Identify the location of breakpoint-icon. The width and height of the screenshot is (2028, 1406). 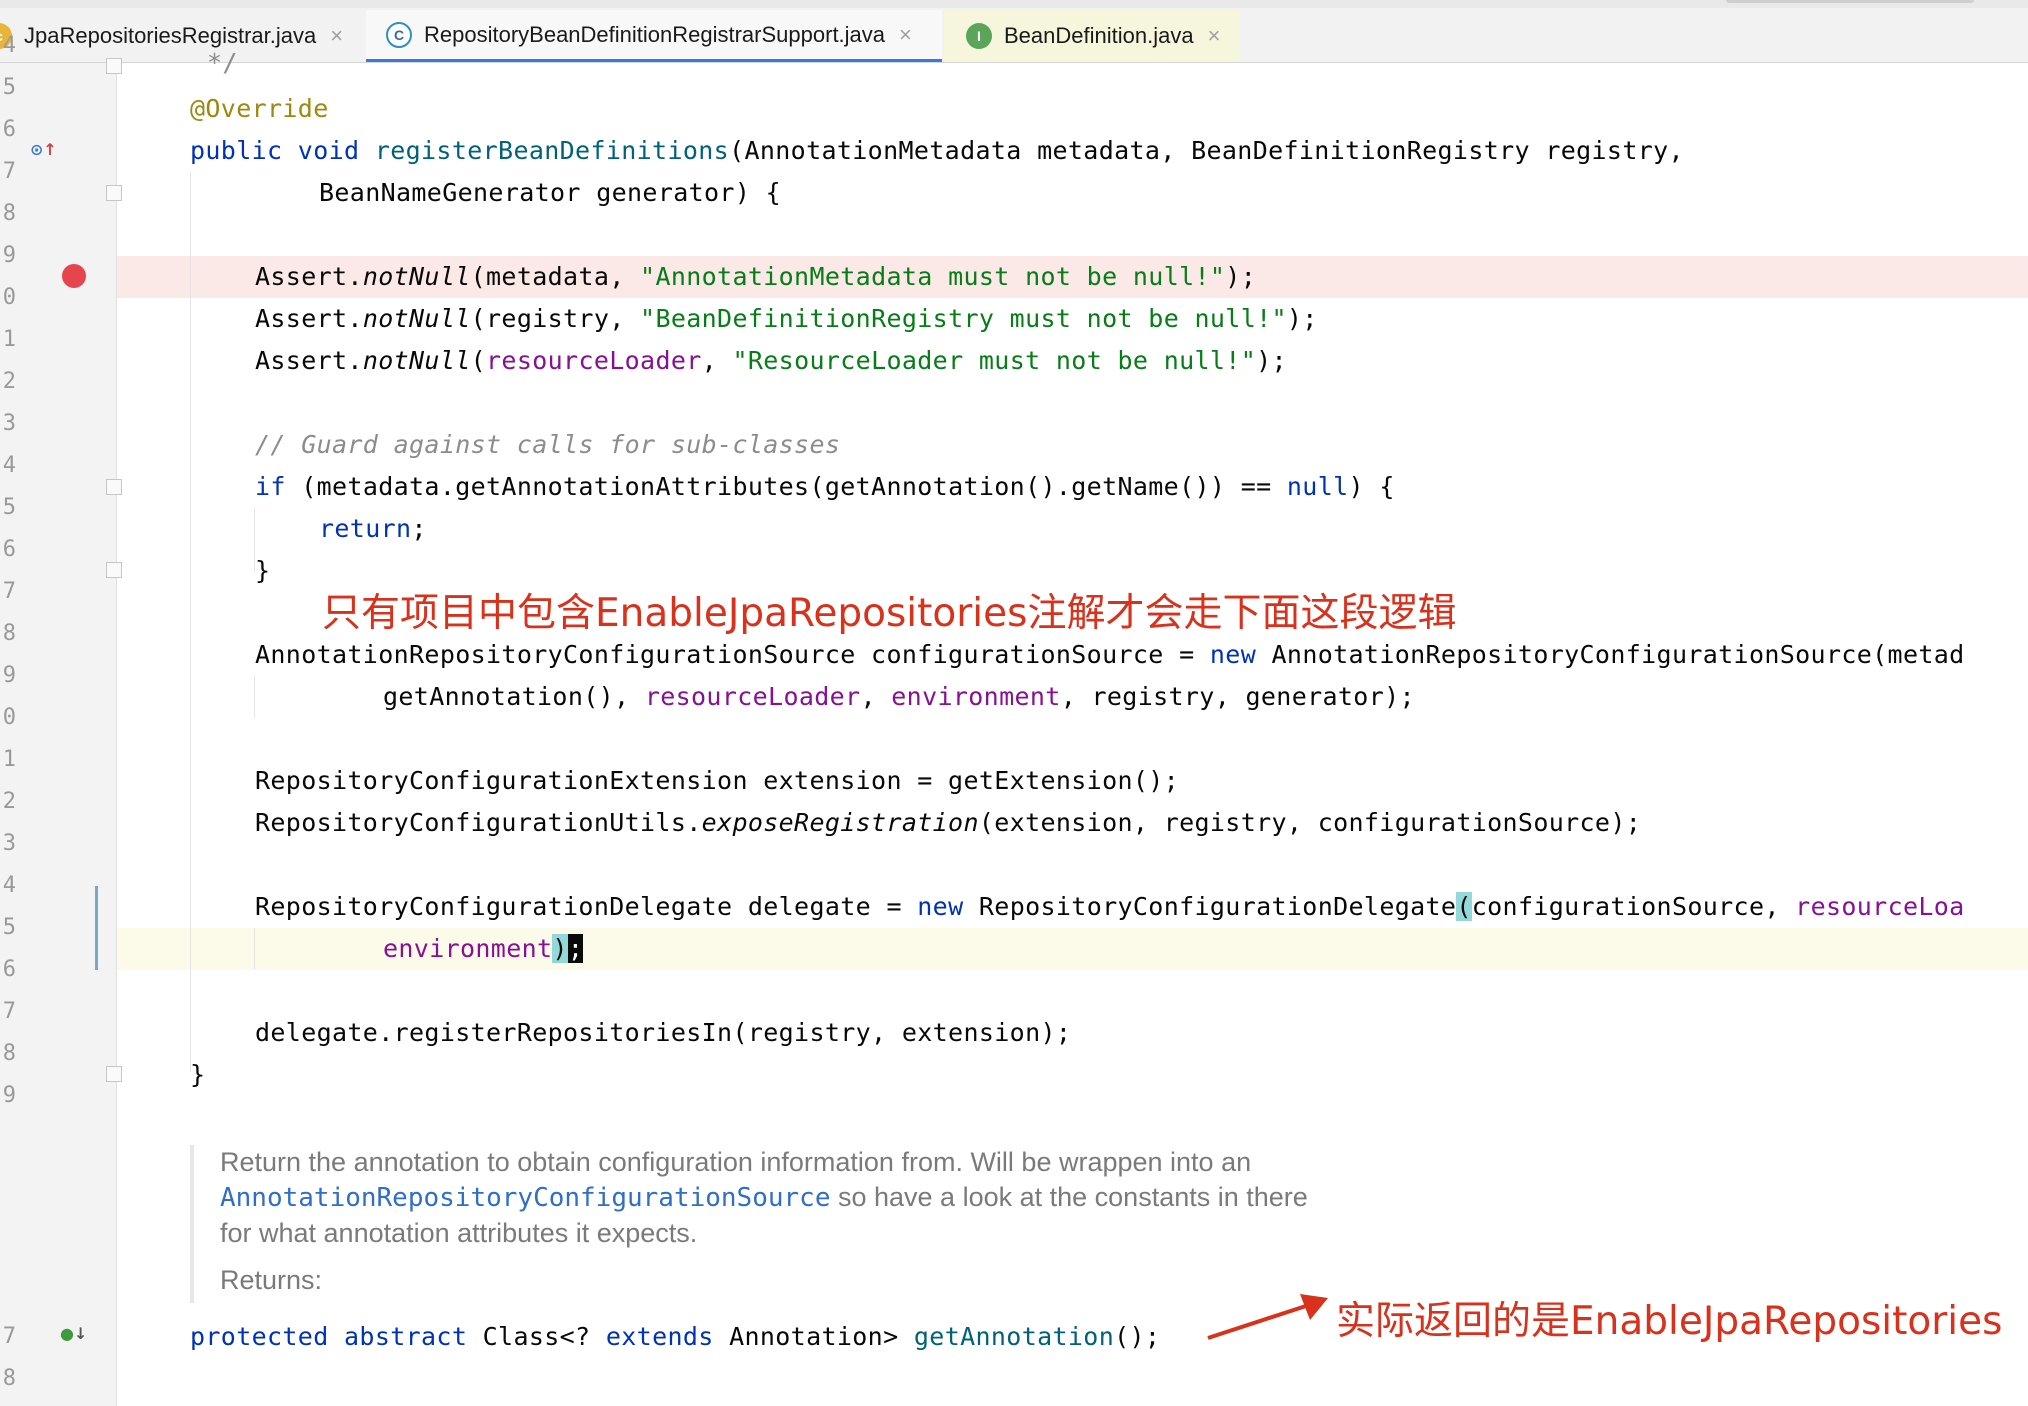
(74, 276).